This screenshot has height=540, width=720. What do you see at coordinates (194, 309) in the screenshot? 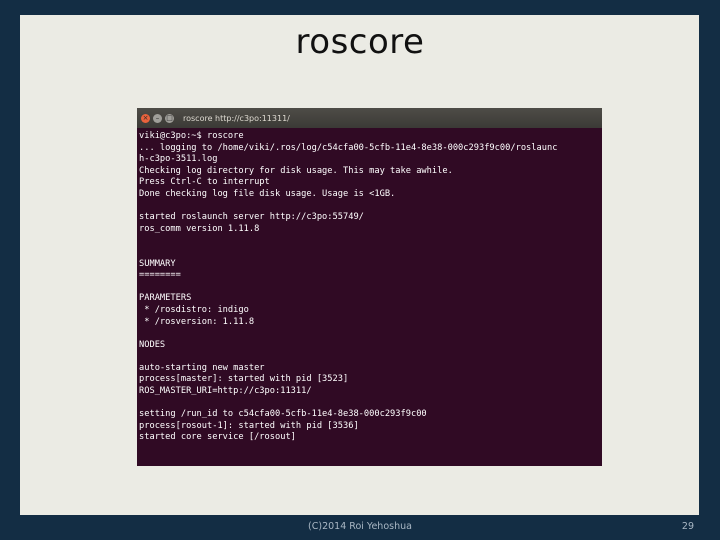
I see `terminal-line: * /rosdistro: indigo` at bounding box center [194, 309].